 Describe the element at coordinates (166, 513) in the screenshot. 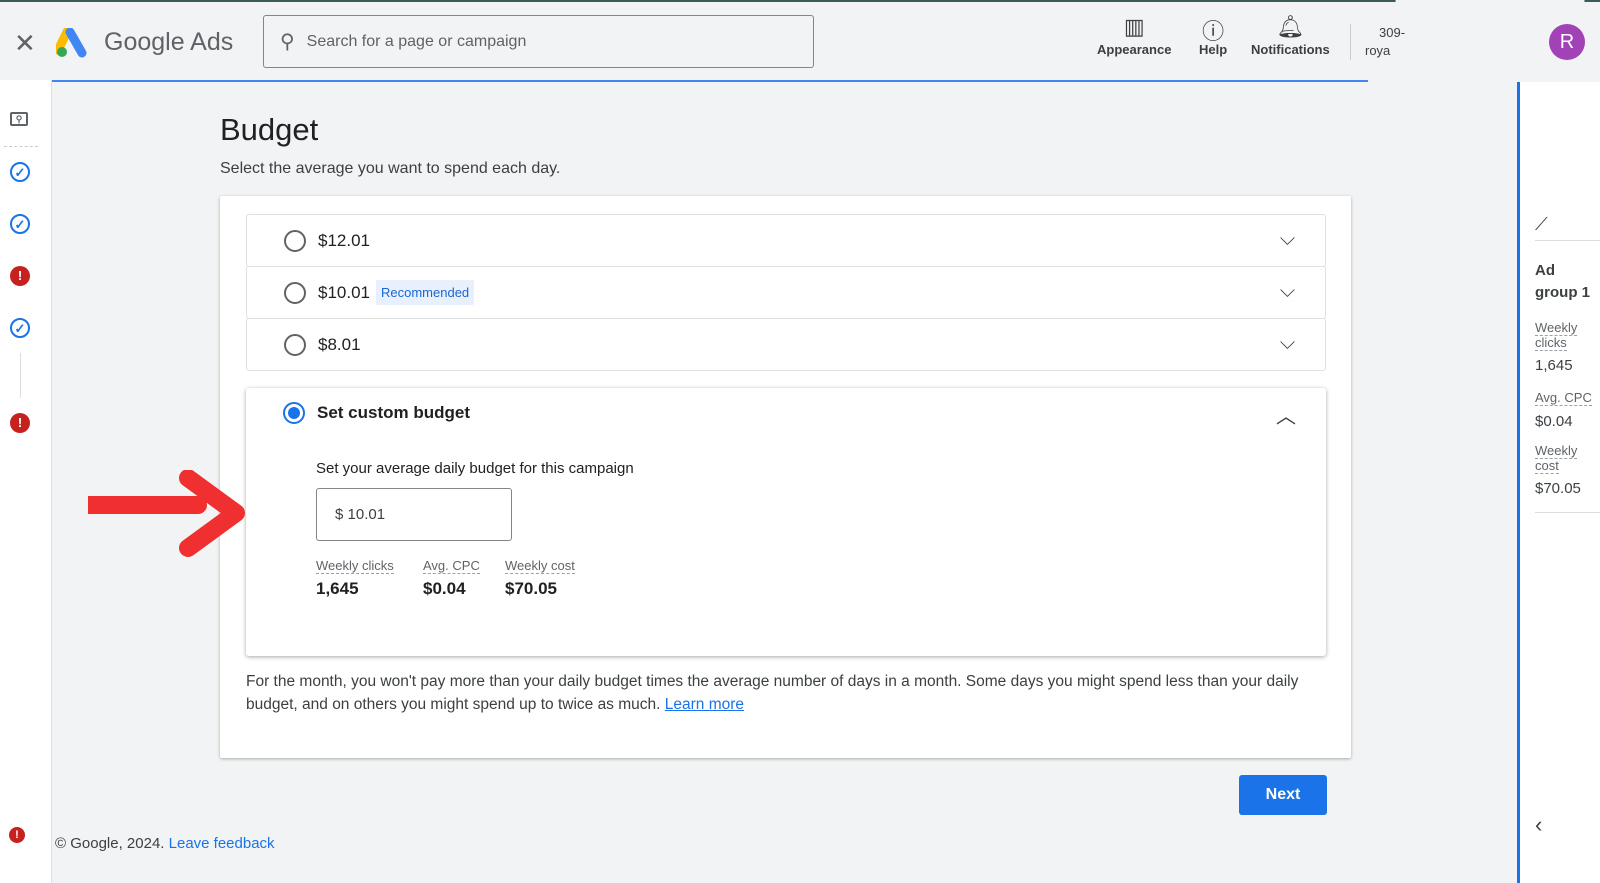

I see `red-arrow-annotation` at that location.